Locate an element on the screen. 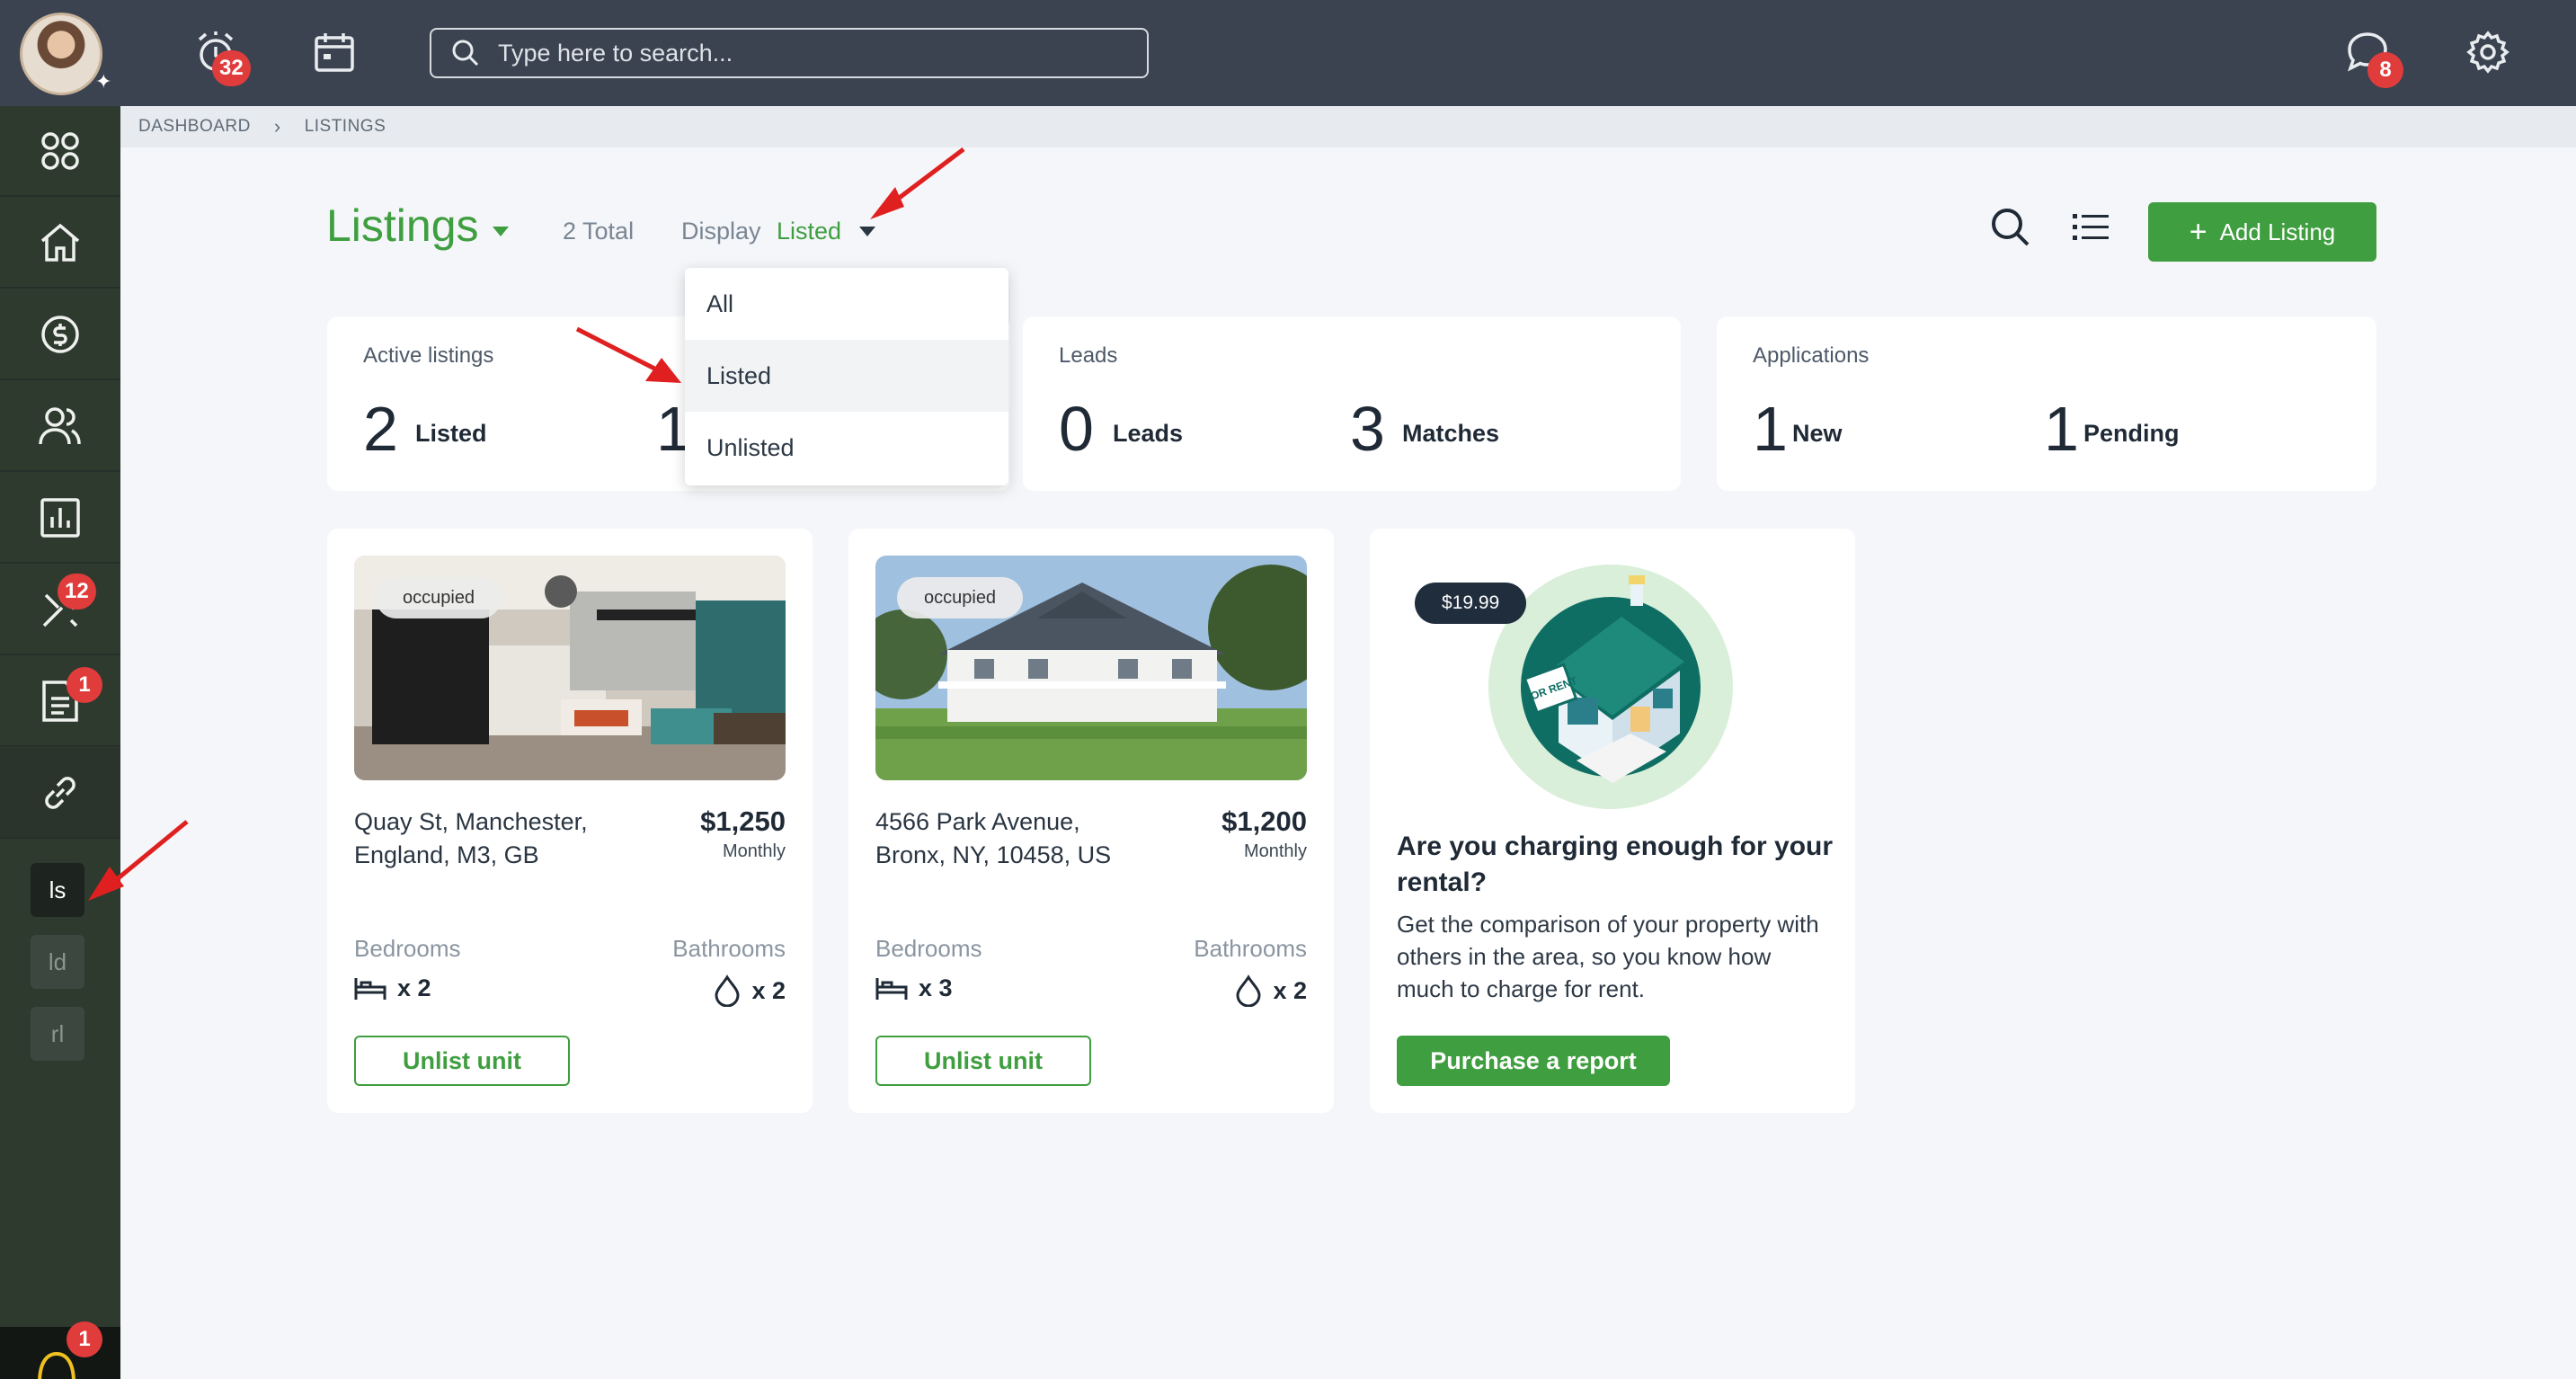 Image resolution: width=2576 pixels, height=1379 pixels. address-line-2: Bronx, NY, 10458, US is located at coordinates (993, 854).